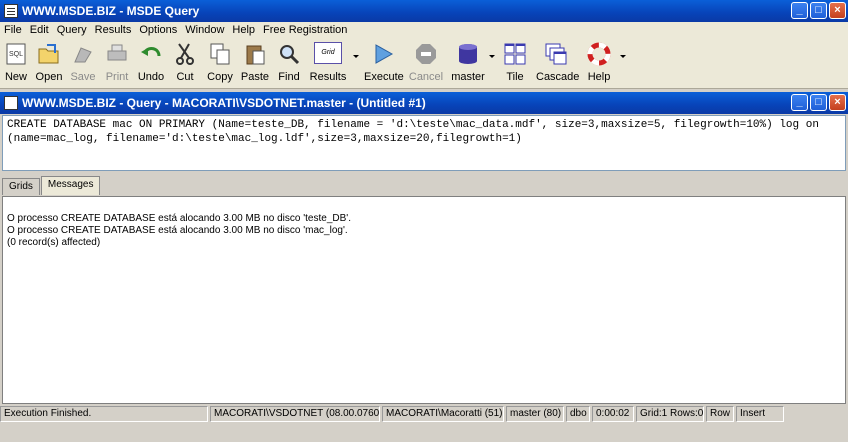 The image size is (848, 442). What do you see at coordinates (83, 55) in the screenshot?
I see `save-icon` at bounding box center [83, 55].